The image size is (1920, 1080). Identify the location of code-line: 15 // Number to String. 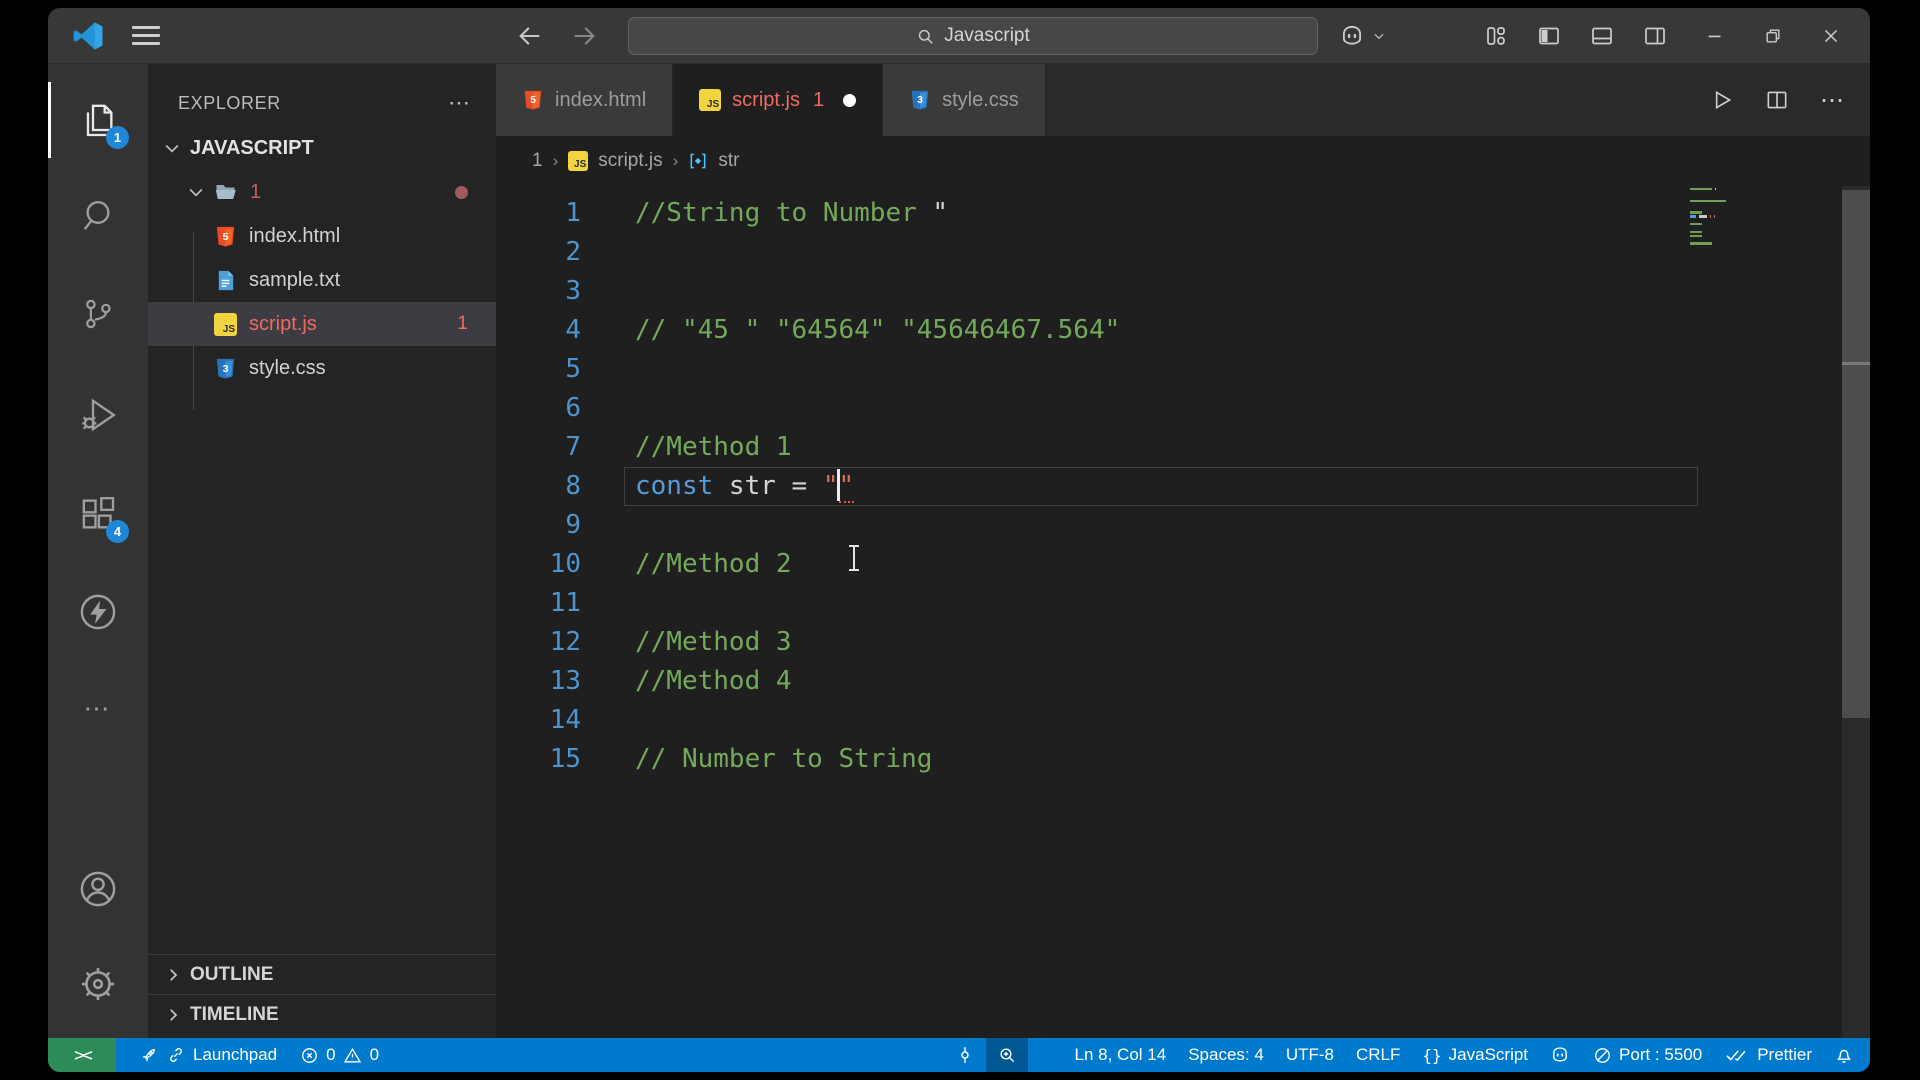
(1183, 759).